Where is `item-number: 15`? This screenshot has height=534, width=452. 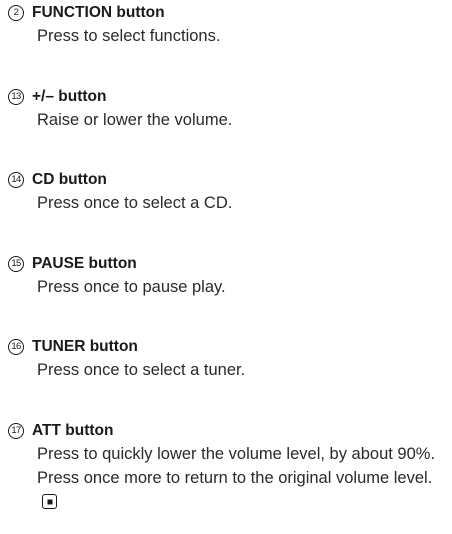
item-number: 15 is located at coordinates (16, 264).